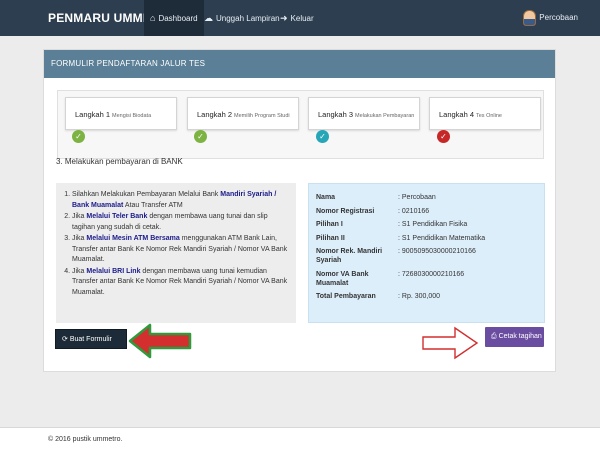 This screenshot has height=450, width=600. What do you see at coordinates (284, 18) in the screenshot?
I see `logout-icon: ➜` at bounding box center [284, 18].